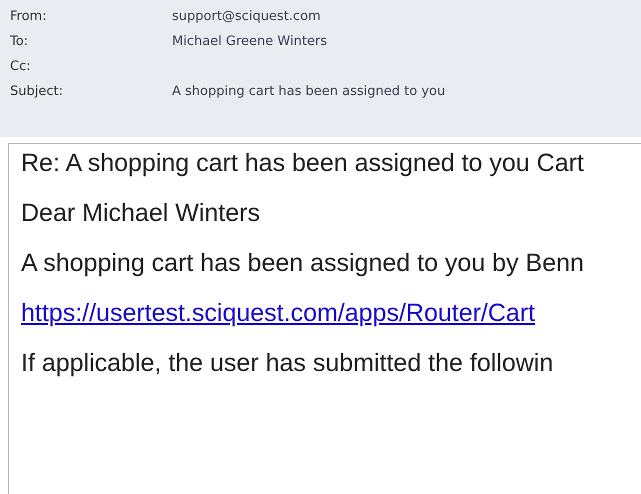  I want to click on field-value: Michael Greene Winters, so click(250, 41).